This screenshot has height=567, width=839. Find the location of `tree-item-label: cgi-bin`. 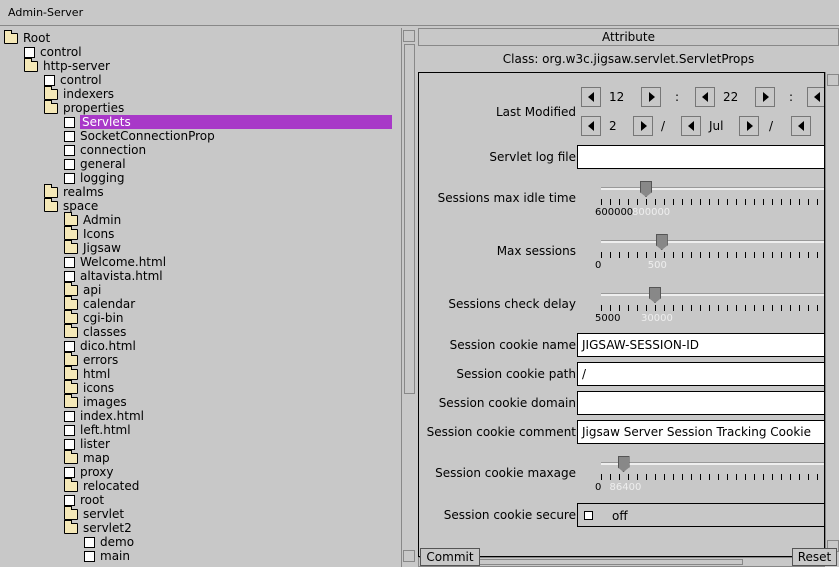

tree-item-label: cgi-bin is located at coordinates (103, 318).